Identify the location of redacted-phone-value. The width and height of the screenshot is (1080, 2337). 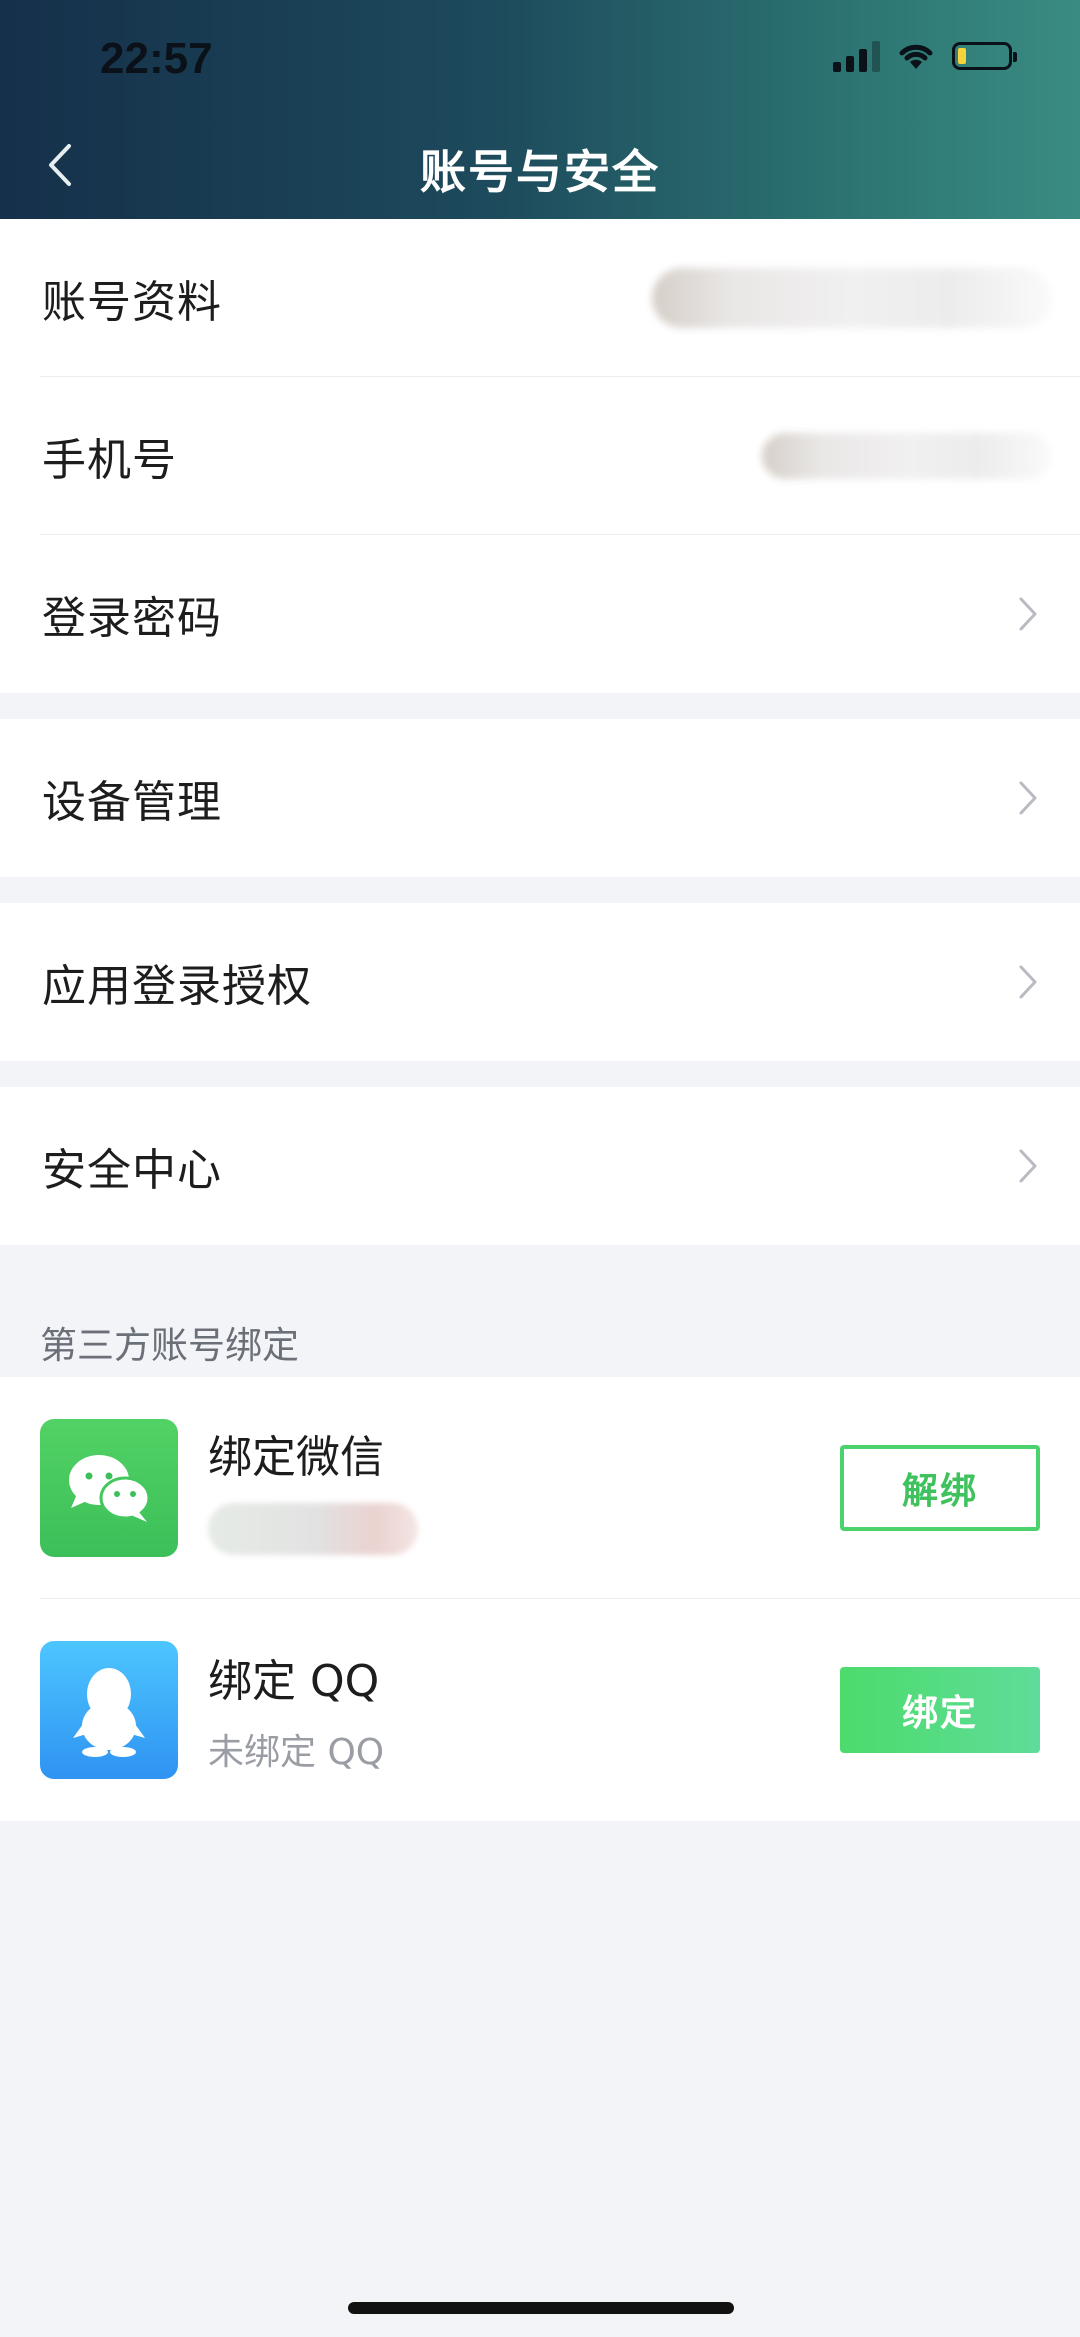
(907, 456).